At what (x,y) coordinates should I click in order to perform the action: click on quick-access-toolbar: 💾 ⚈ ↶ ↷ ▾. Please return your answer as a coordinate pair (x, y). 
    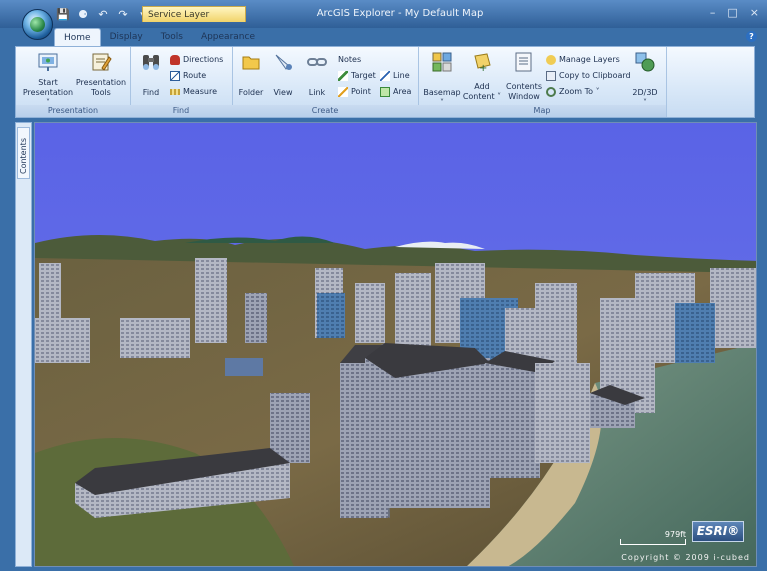
    Looking at the image, I should click on (103, 14).